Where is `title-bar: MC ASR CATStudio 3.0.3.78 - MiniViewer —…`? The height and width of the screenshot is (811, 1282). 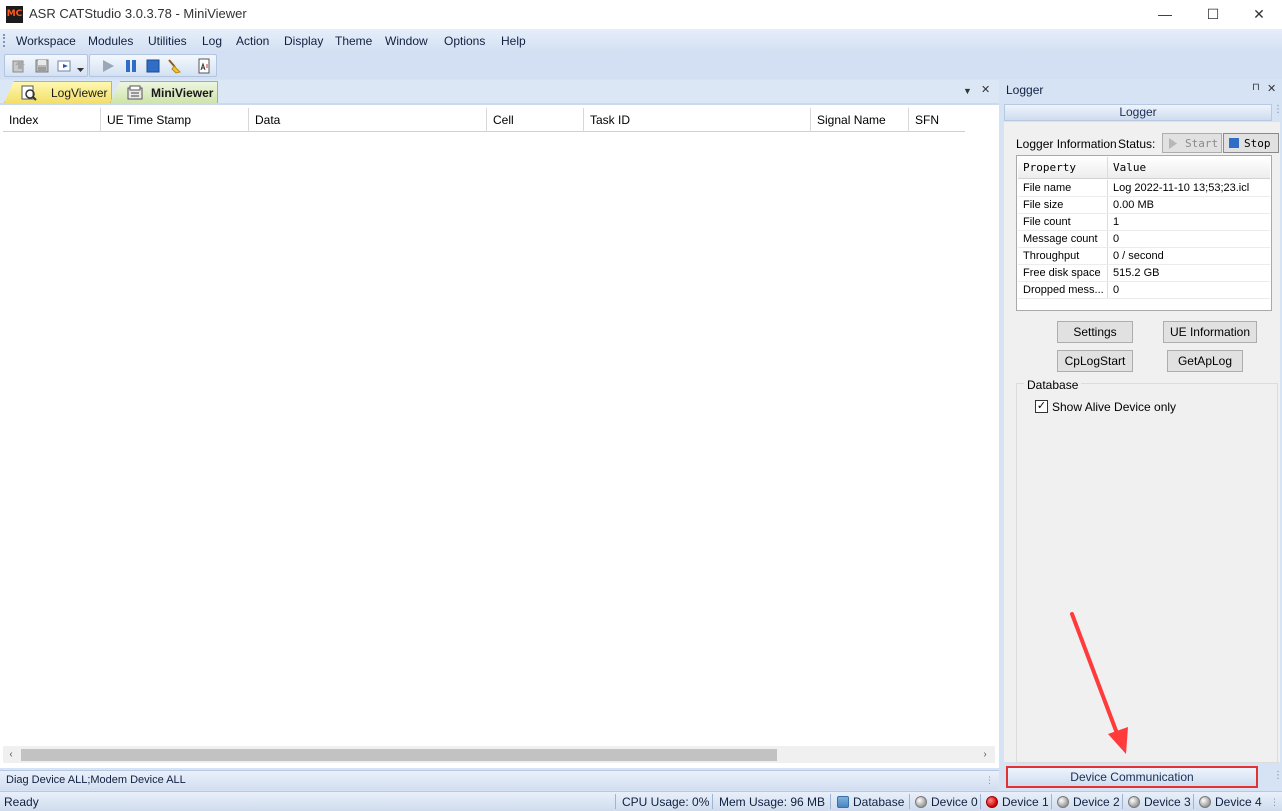
title-bar: MC ASR CATStudio 3.0.3.78 - MiniViewer —… is located at coordinates (641, 14).